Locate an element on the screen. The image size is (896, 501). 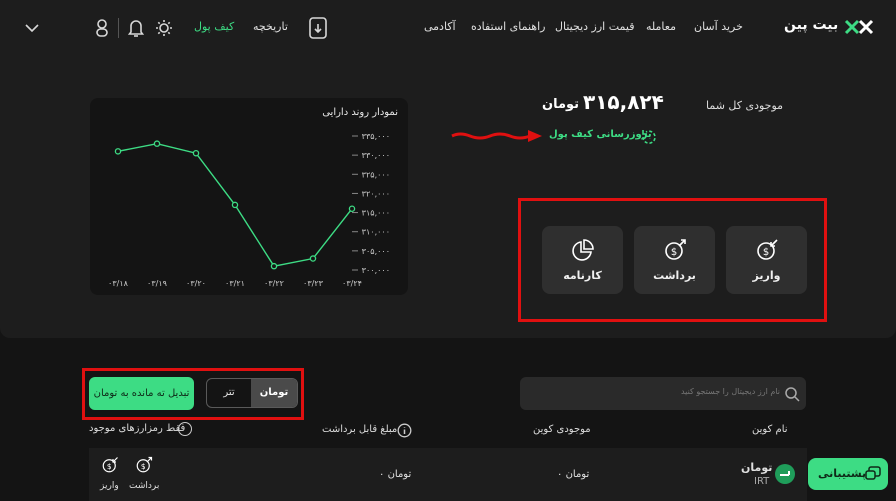
header-withdrawable: مبلغ قابل برداشت is located at coordinates (360, 429).